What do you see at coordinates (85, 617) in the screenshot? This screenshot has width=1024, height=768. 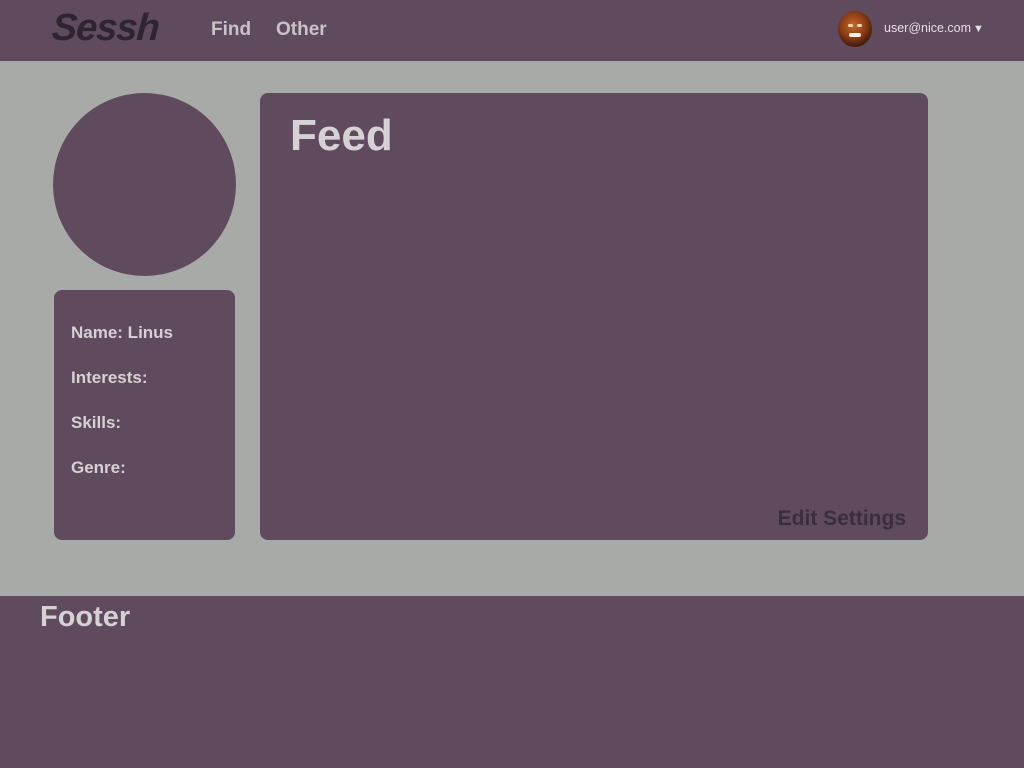 I see `footer-title: Footer` at bounding box center [85, 617].